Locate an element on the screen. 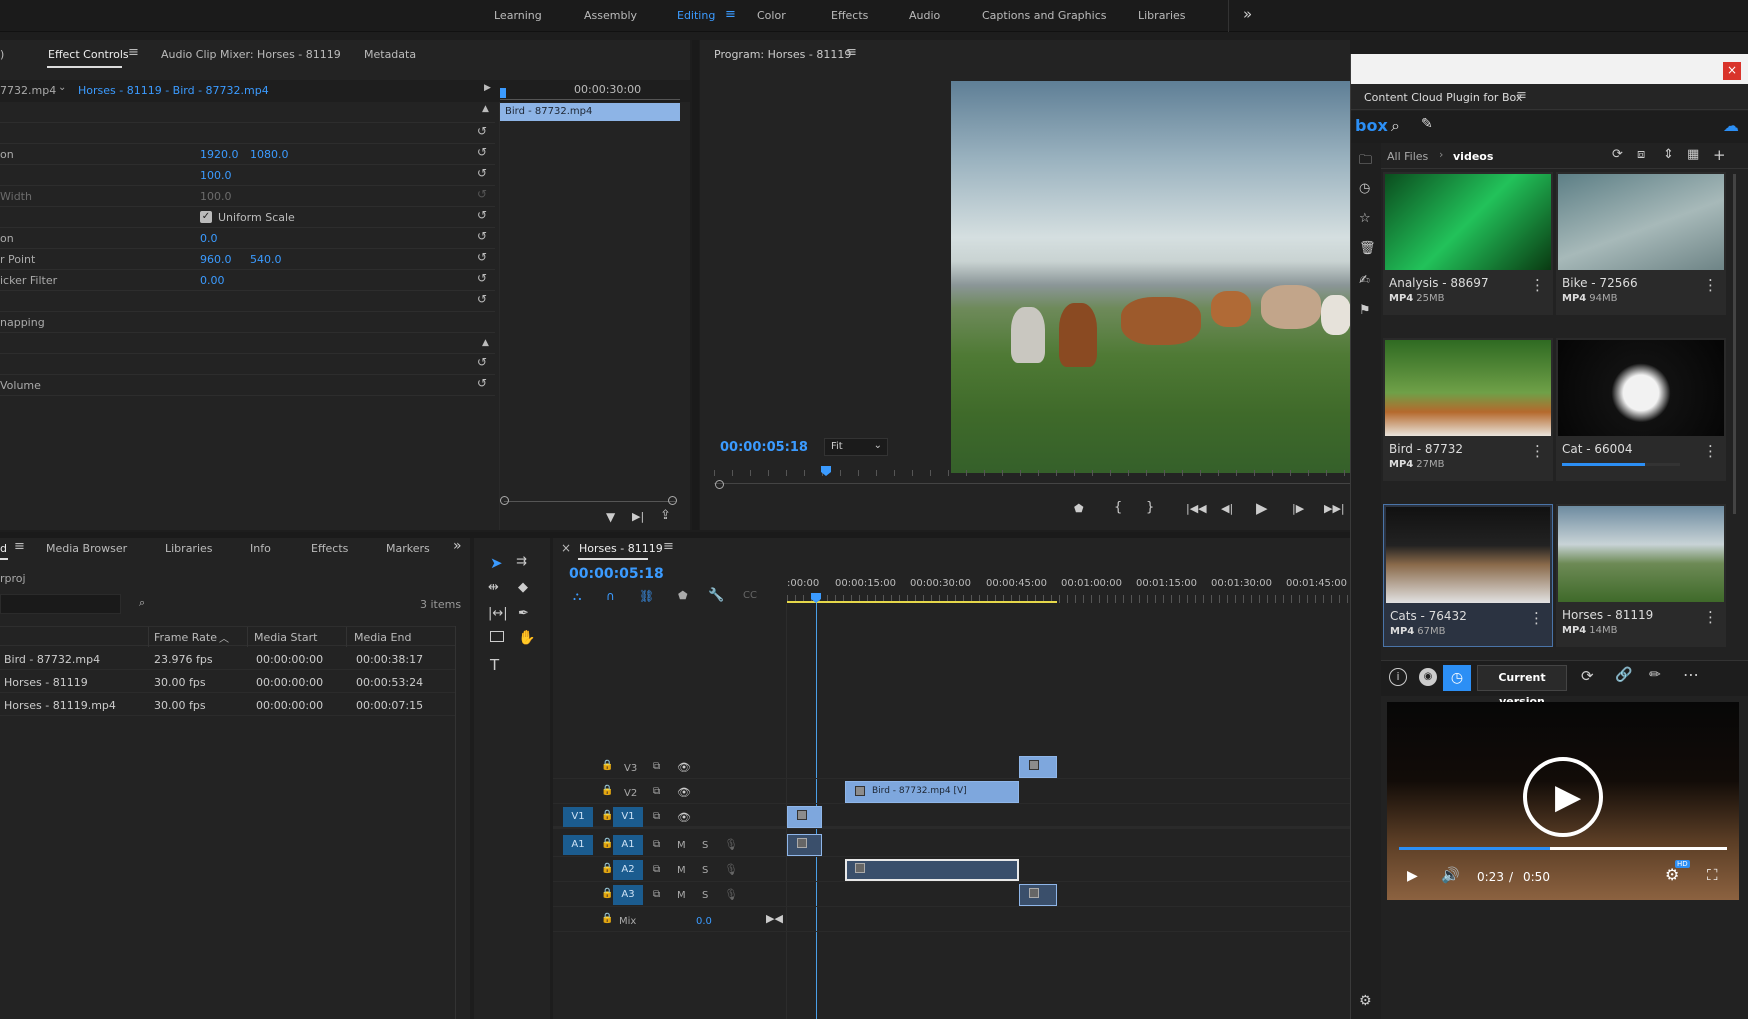 The image size is (1748, 1019). linked-selection-icon: ⛓ is located at coordinates (646, 596).